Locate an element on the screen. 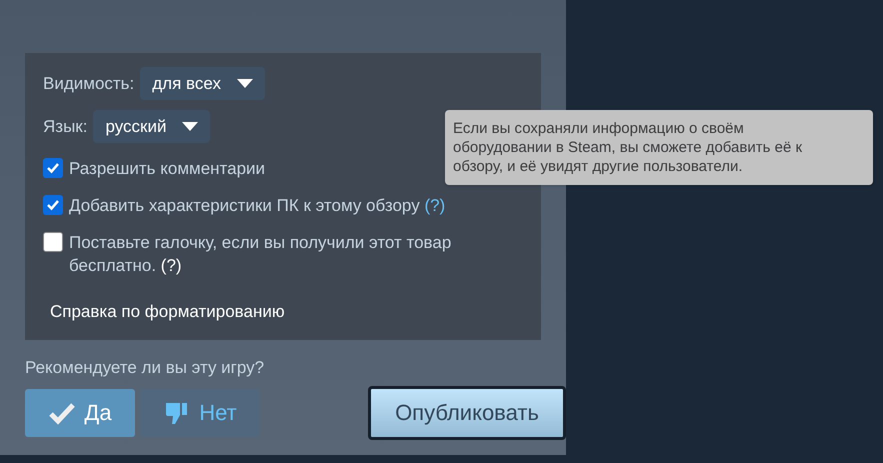  formatting-help-link: Справка по форматированию is located at coordinates (167, 311).